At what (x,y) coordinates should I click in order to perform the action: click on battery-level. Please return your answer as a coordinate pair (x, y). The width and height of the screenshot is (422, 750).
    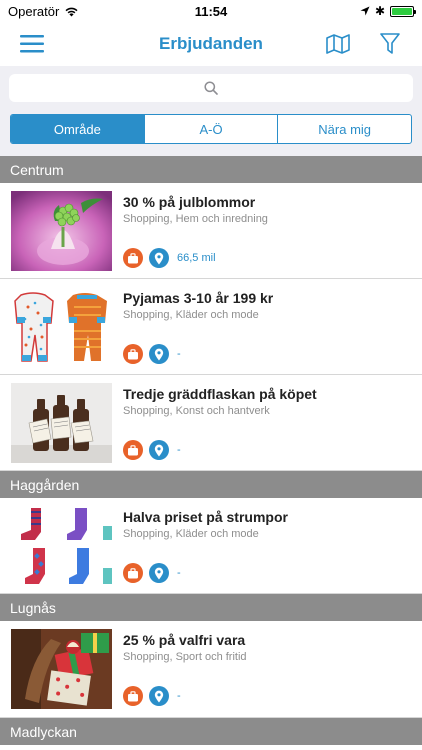
    Looking at the image, I should click on (402, 11).